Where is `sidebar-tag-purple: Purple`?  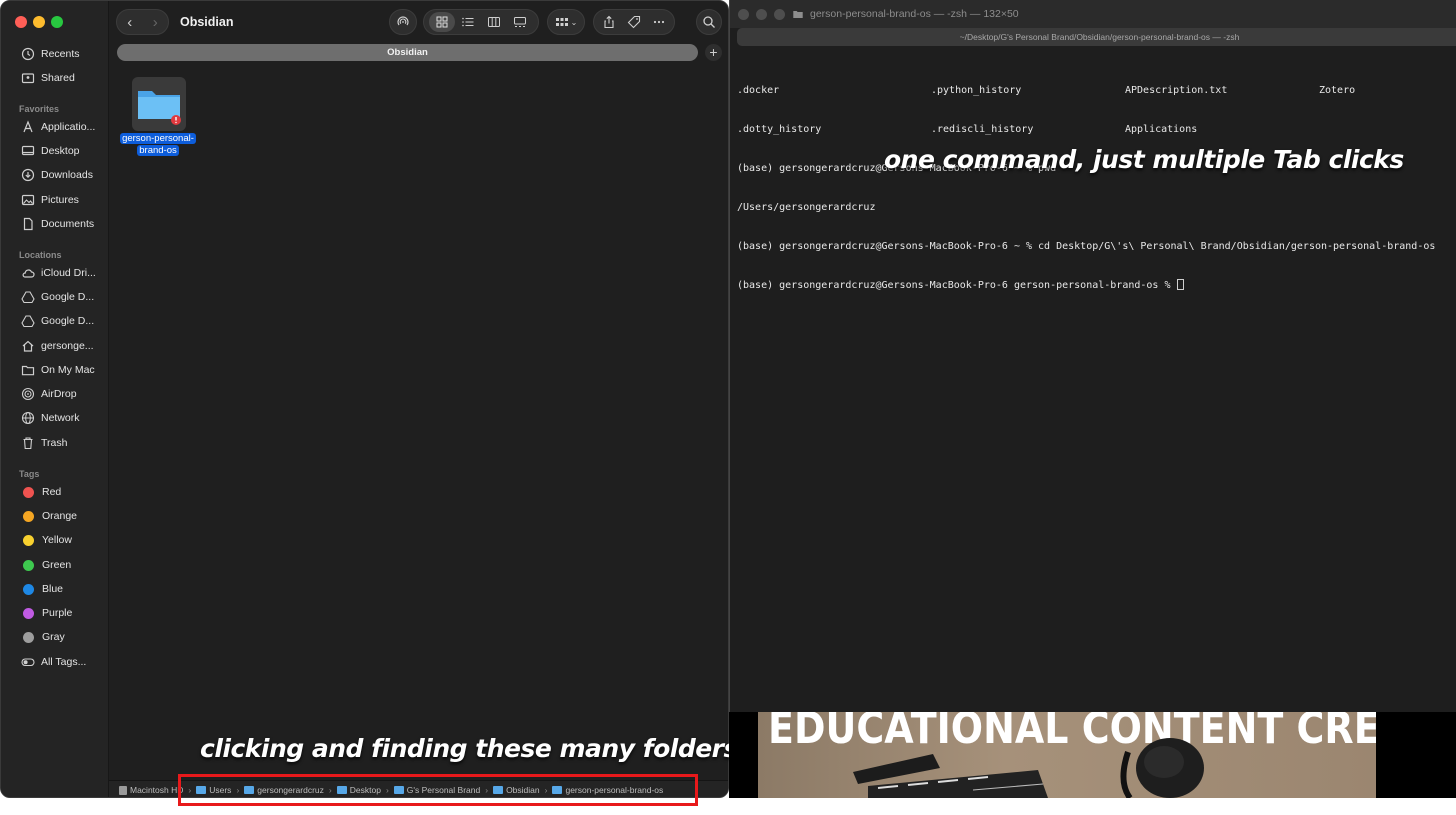
sidebar-tag-purple: Purple is located at coordinates (63, 613).